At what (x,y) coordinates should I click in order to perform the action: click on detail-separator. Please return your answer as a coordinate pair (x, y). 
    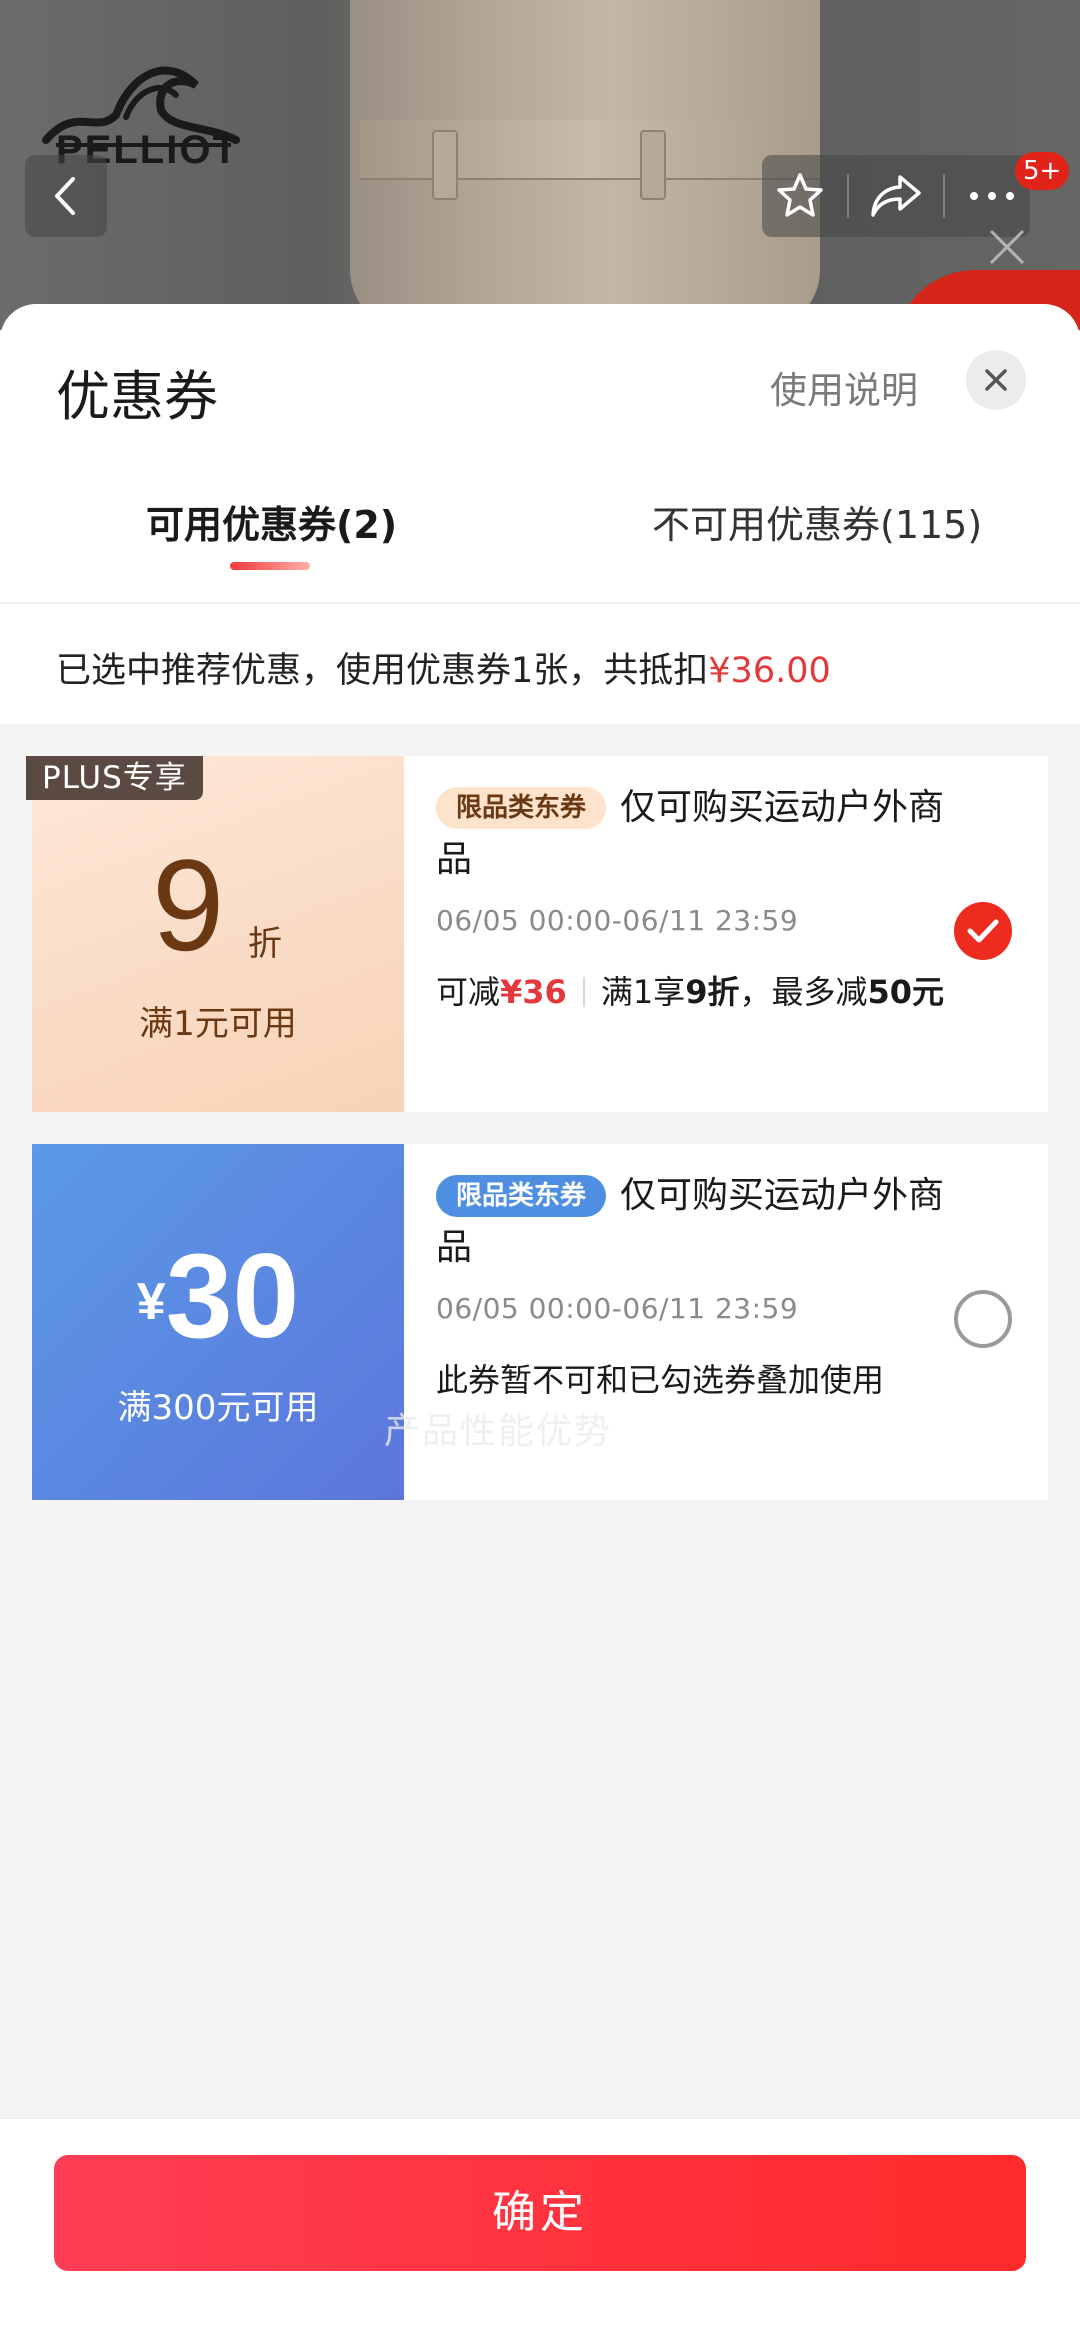
    Looking at the image, I should click on (583, 992).